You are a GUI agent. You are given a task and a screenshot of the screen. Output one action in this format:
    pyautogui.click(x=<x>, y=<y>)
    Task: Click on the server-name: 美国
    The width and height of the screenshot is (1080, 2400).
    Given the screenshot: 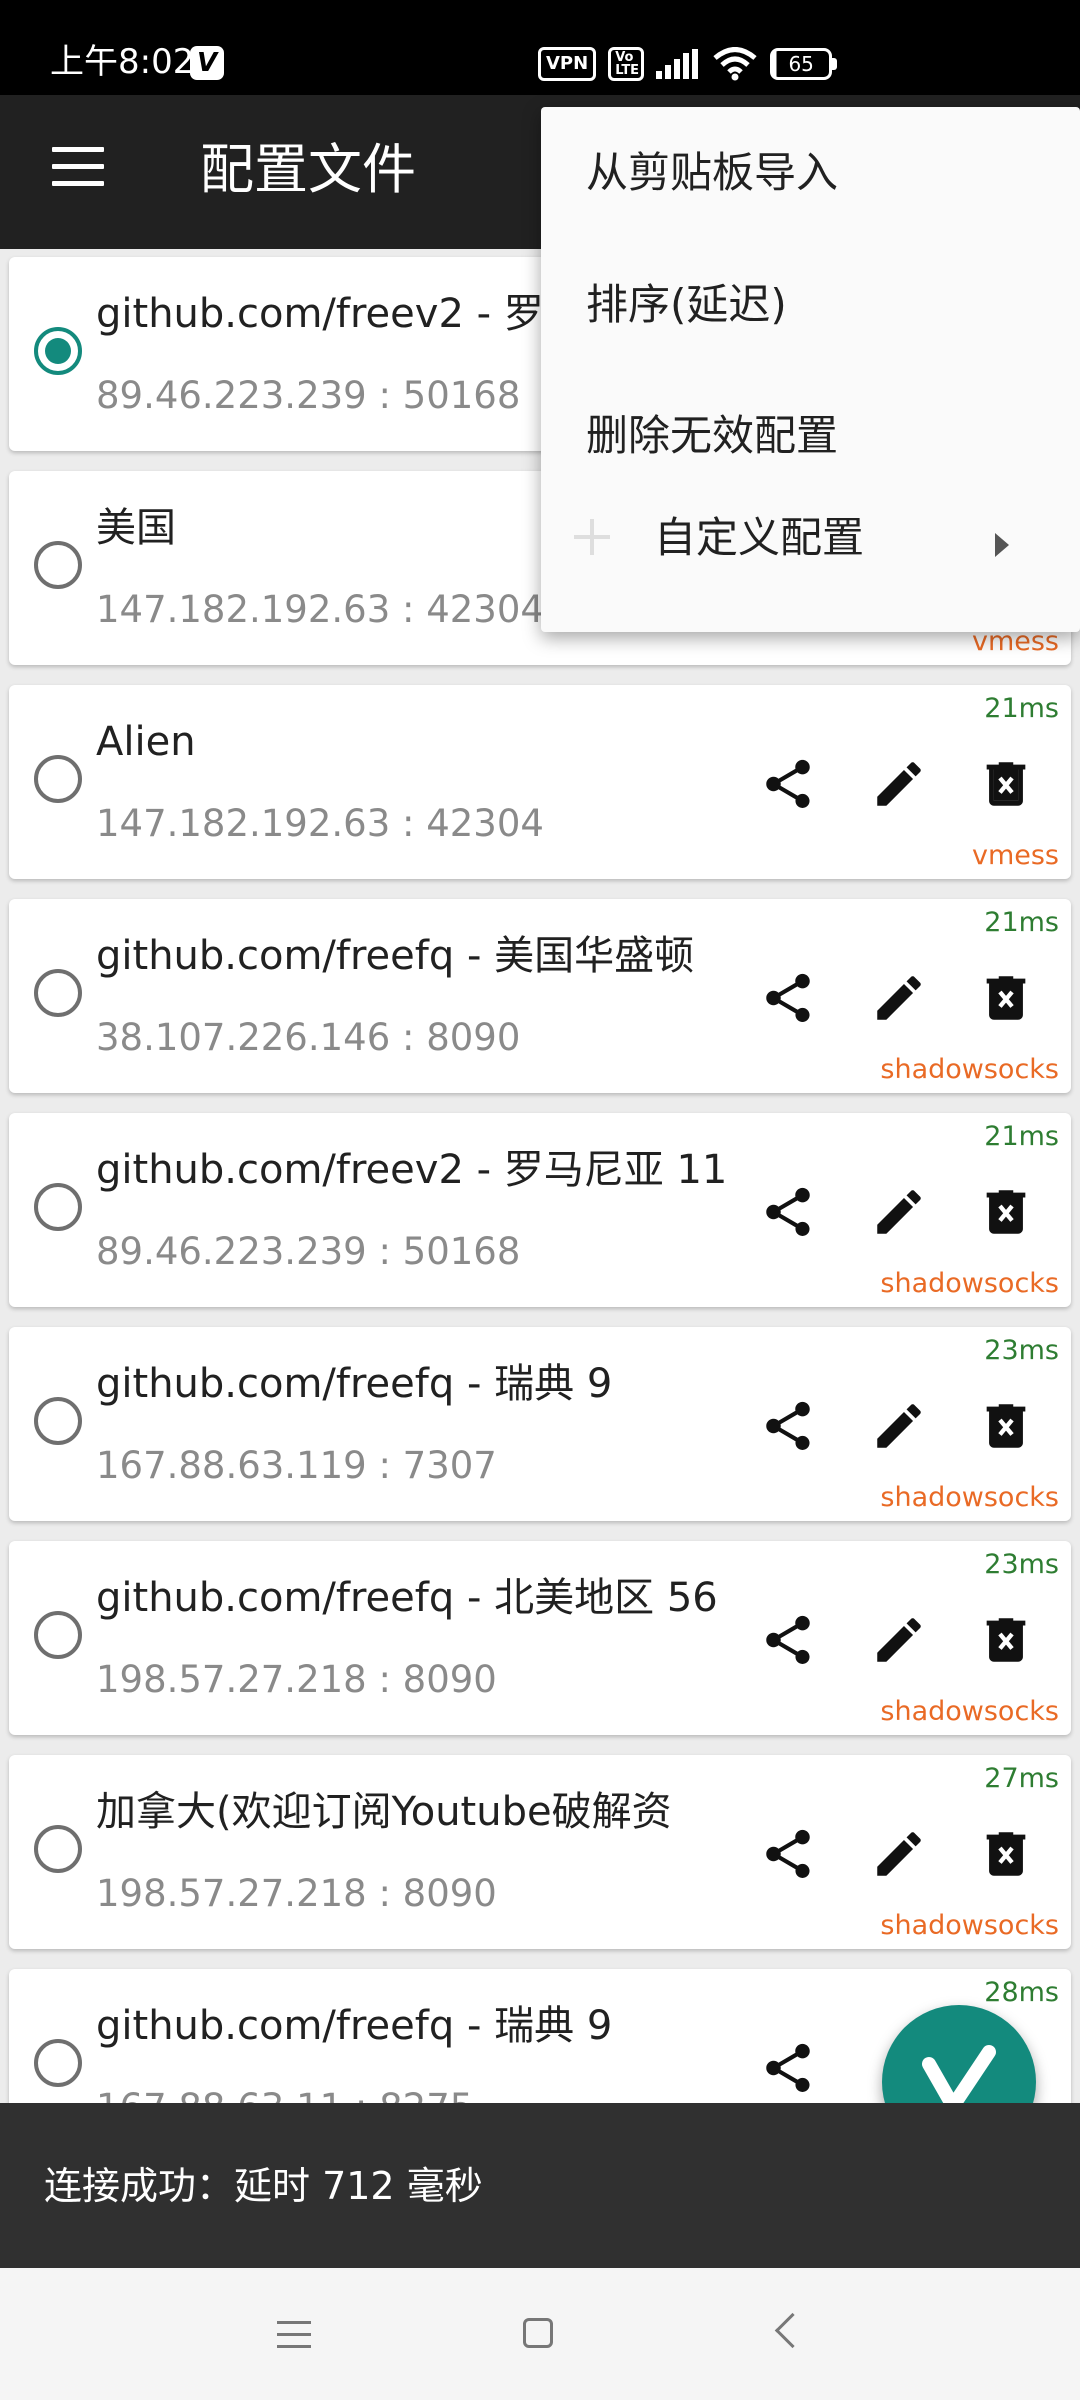 What is the action you would take?
    pyautogui.click(x=136, y=528)
    